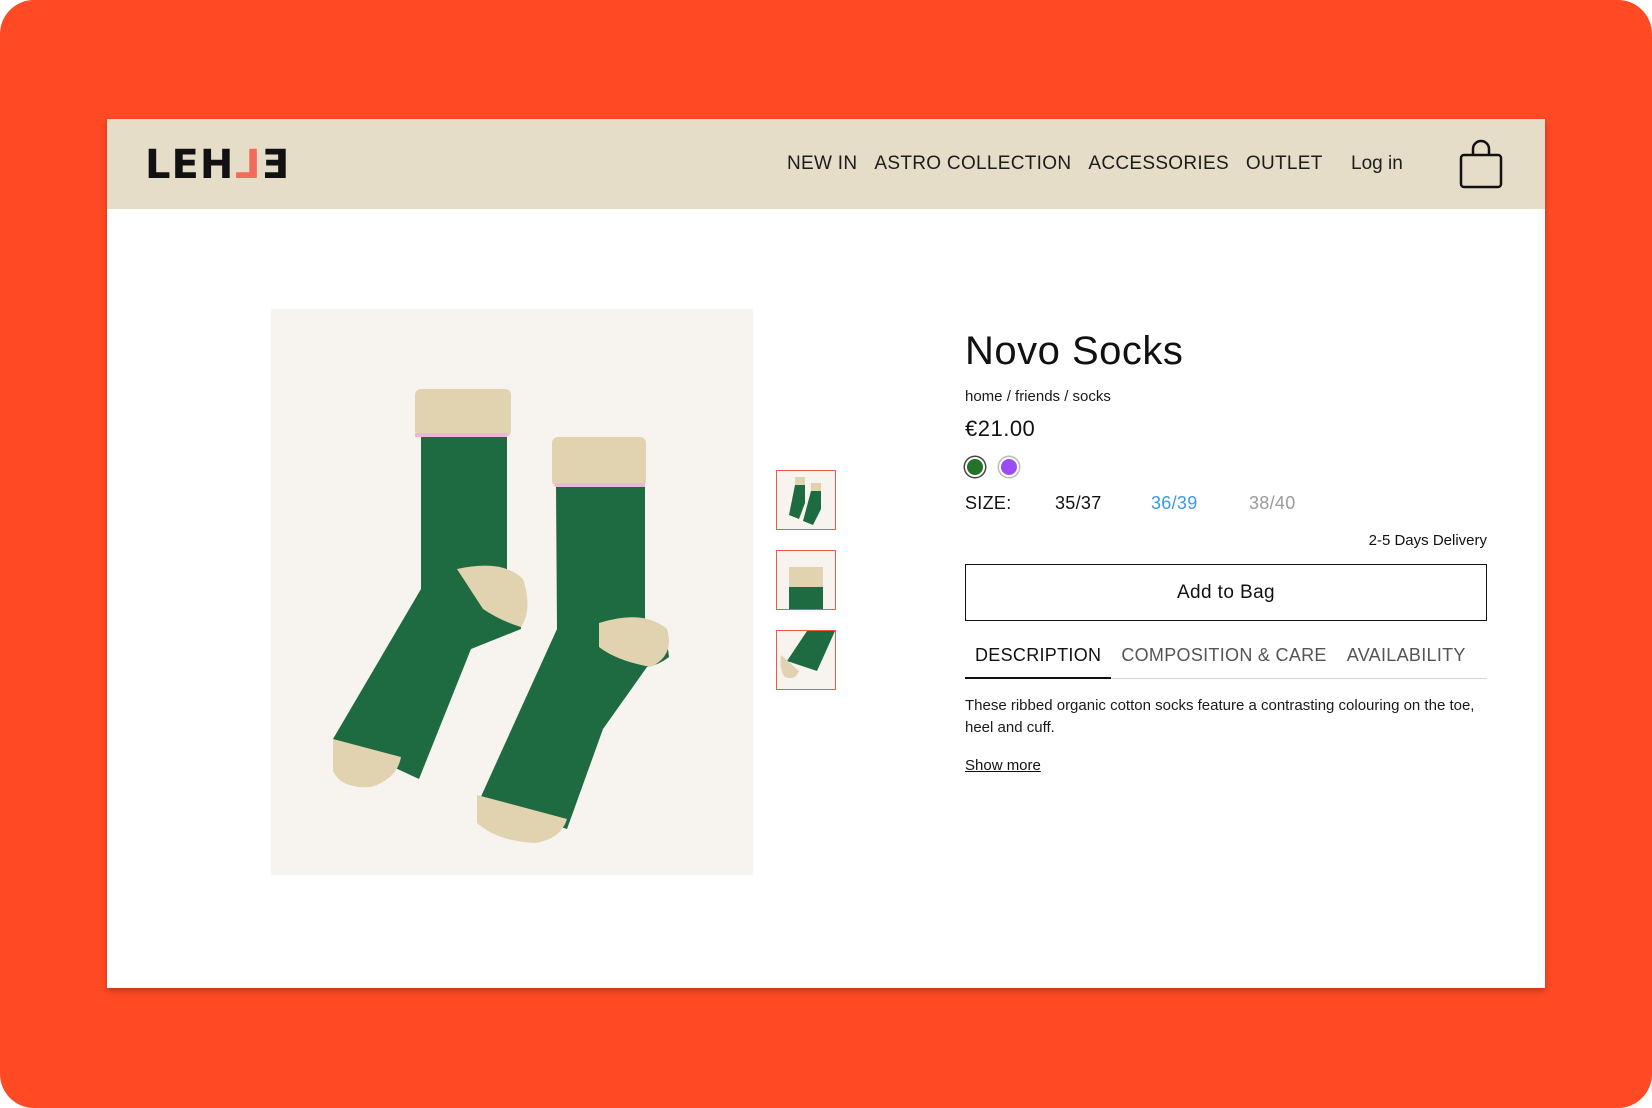 The height and width of the screenshot is (1108, 1652). I want to click on color-swatches, so click(992, 467).